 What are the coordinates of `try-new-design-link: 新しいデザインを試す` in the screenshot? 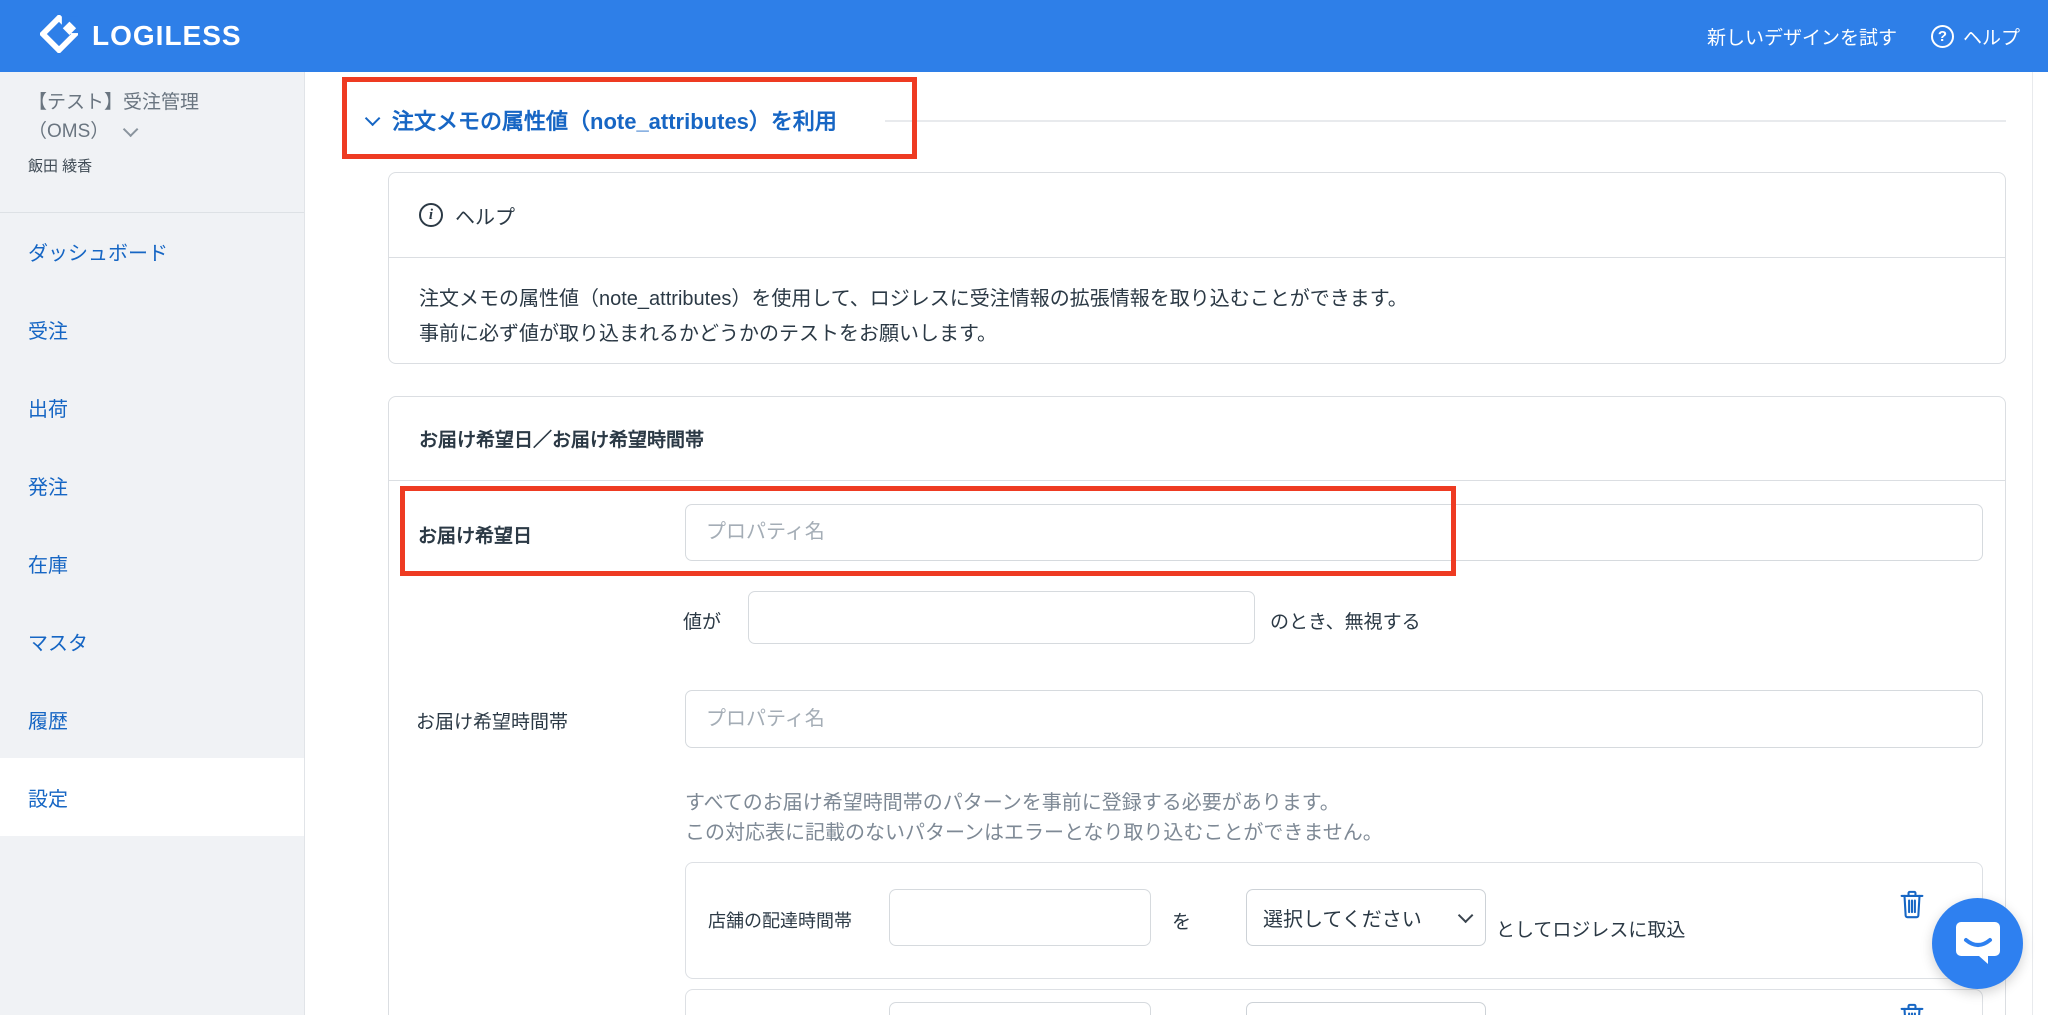 It's located at (1802, 36).